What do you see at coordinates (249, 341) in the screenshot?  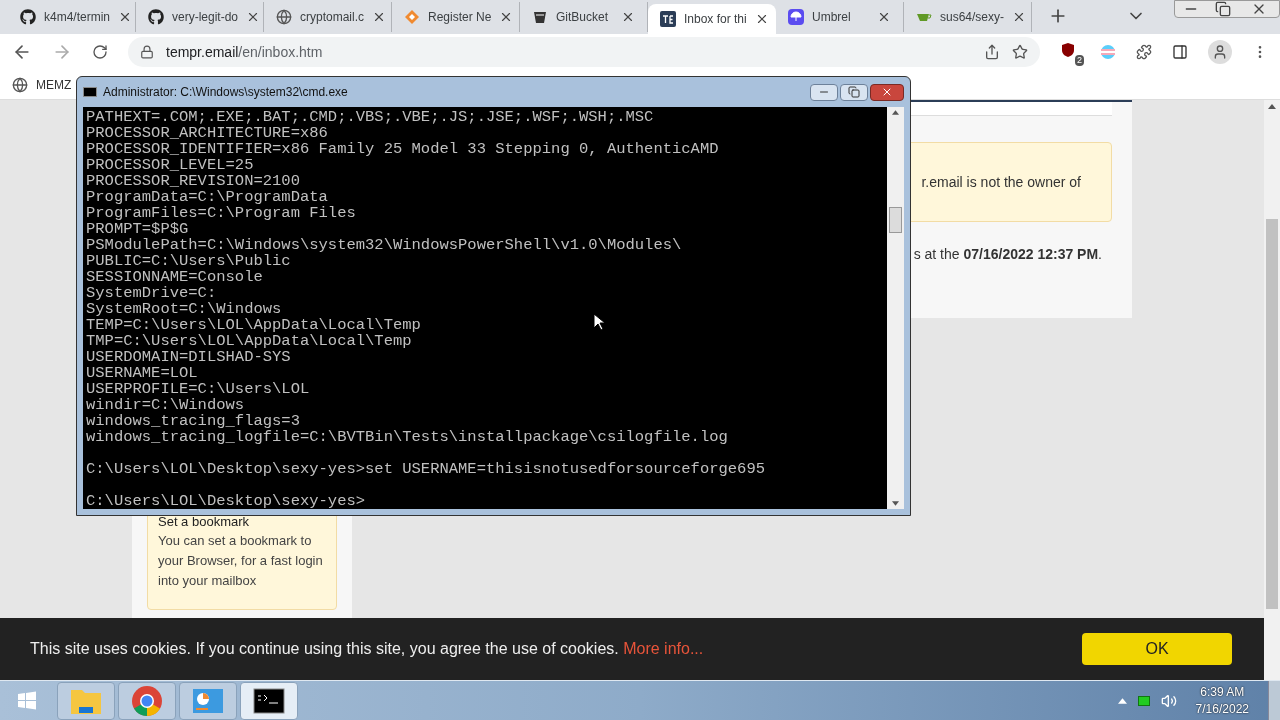 I see `console-line: TMP=C:\Users\LOL\AppData\Local\Temp` at bounding box center [249, 341].